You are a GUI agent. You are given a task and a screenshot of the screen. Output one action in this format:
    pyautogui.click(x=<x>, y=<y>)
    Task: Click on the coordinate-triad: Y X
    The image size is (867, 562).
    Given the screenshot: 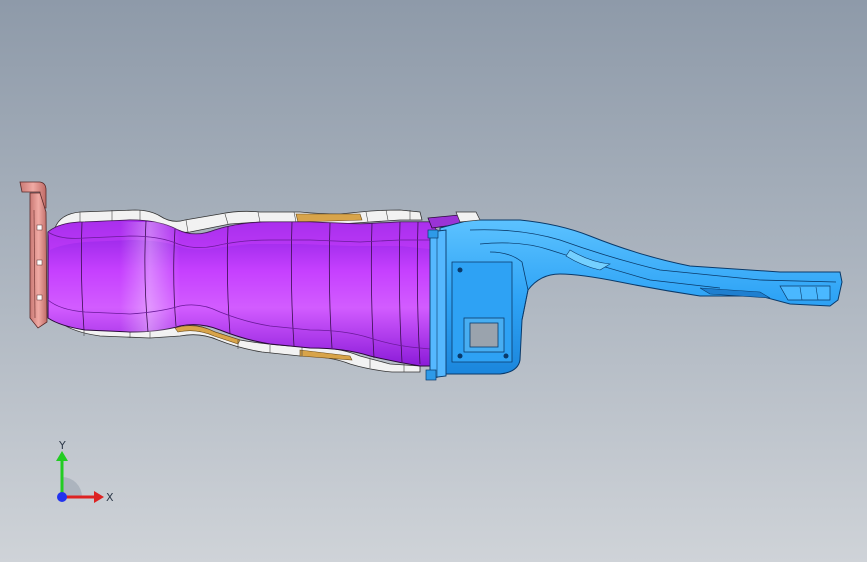 What is the action you would take?
    pyautogui.click(x=85, y=471)
    